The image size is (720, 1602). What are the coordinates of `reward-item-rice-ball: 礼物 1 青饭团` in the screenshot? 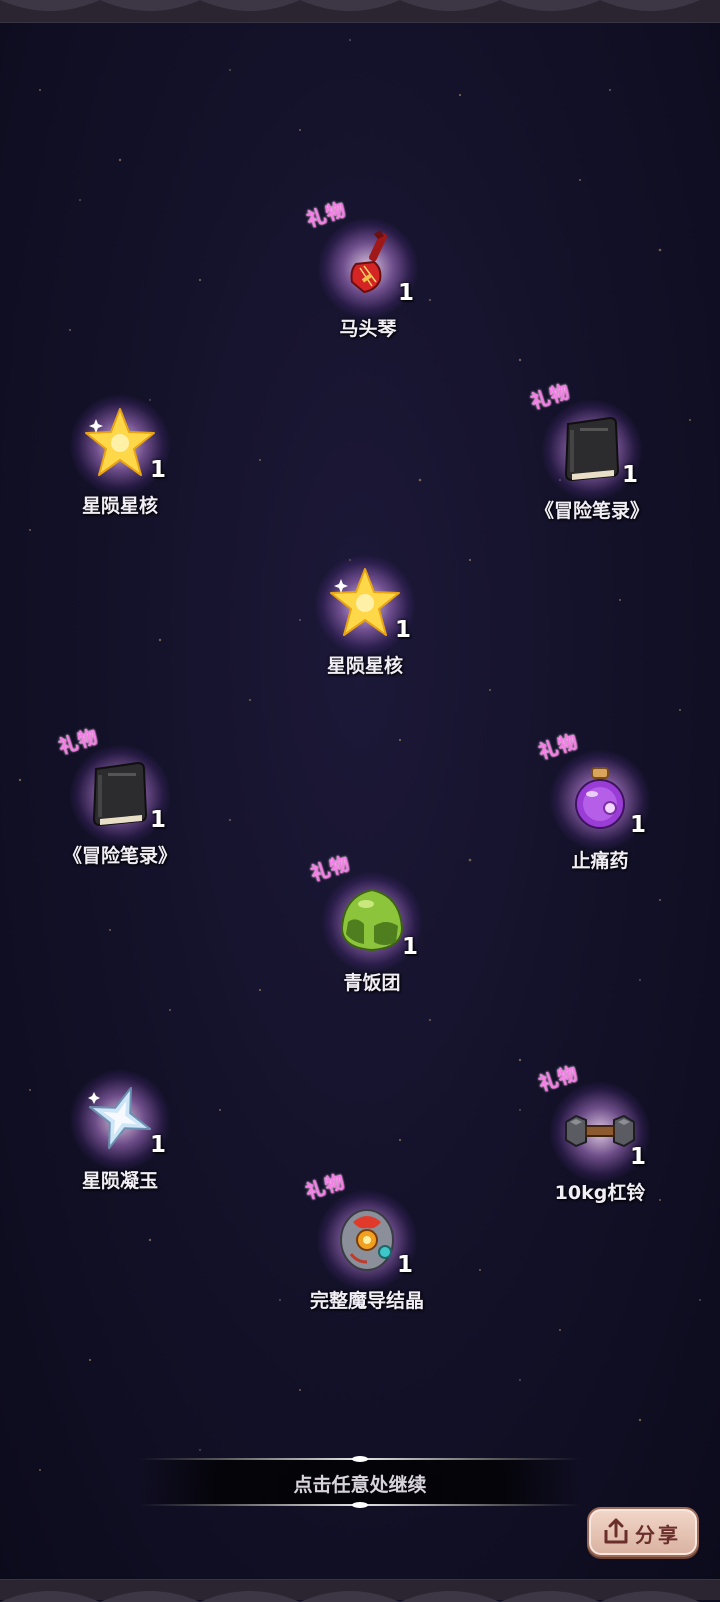 It's located at (372, 937).